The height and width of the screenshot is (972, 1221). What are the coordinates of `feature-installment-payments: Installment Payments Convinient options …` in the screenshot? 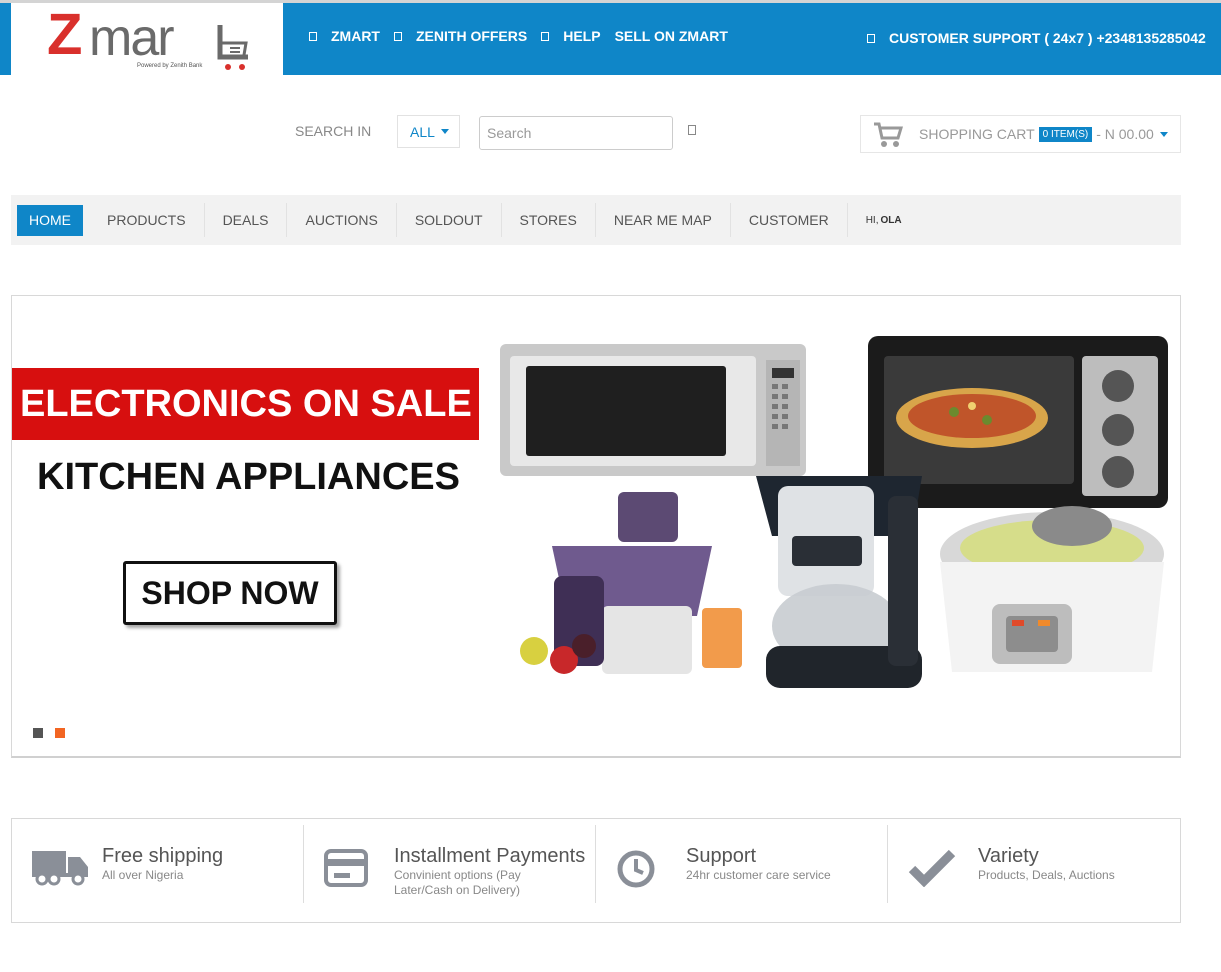 It's located at (450, 870).